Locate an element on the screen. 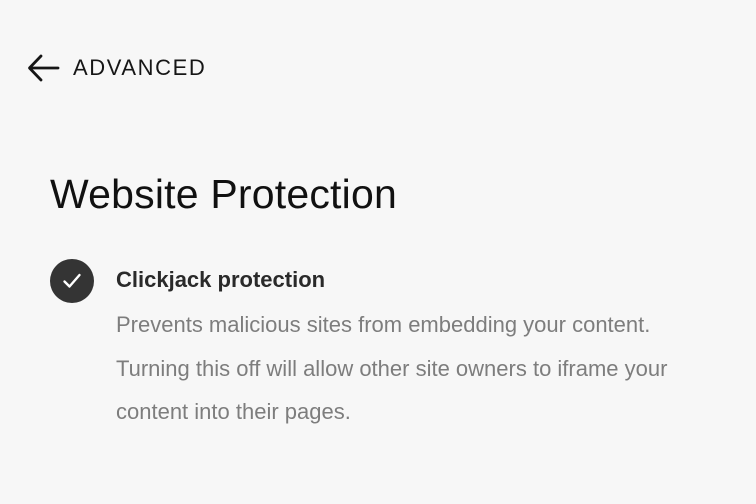 The width and height of the screenshot is (756, 504). back-button: ADVANCED is located at coordinates (116, 68).